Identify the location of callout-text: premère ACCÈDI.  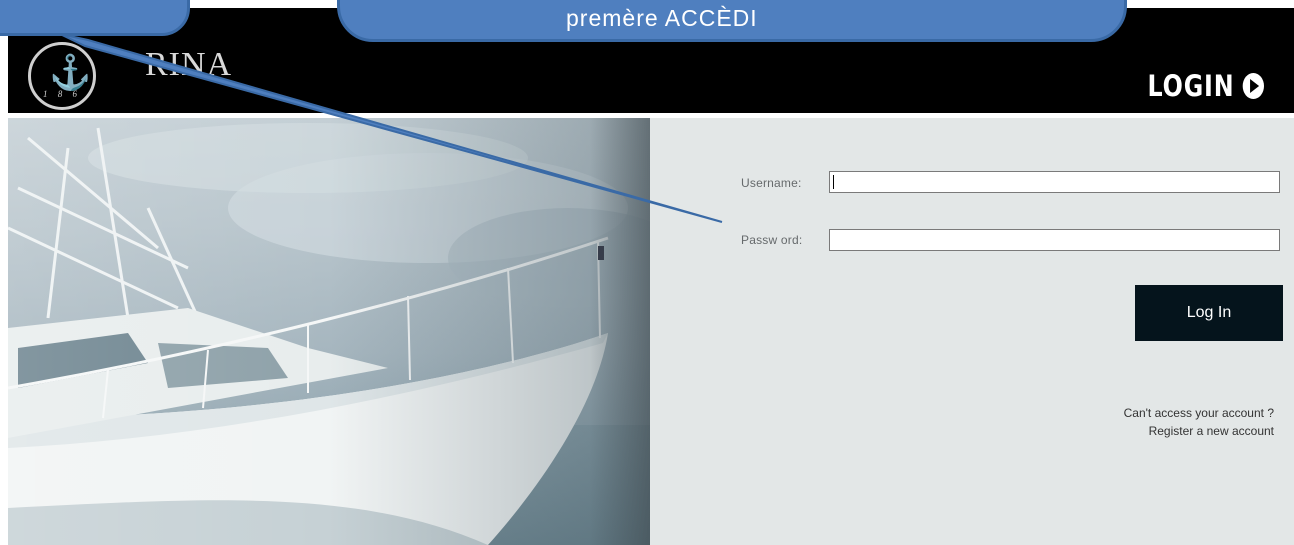
(662, 18).